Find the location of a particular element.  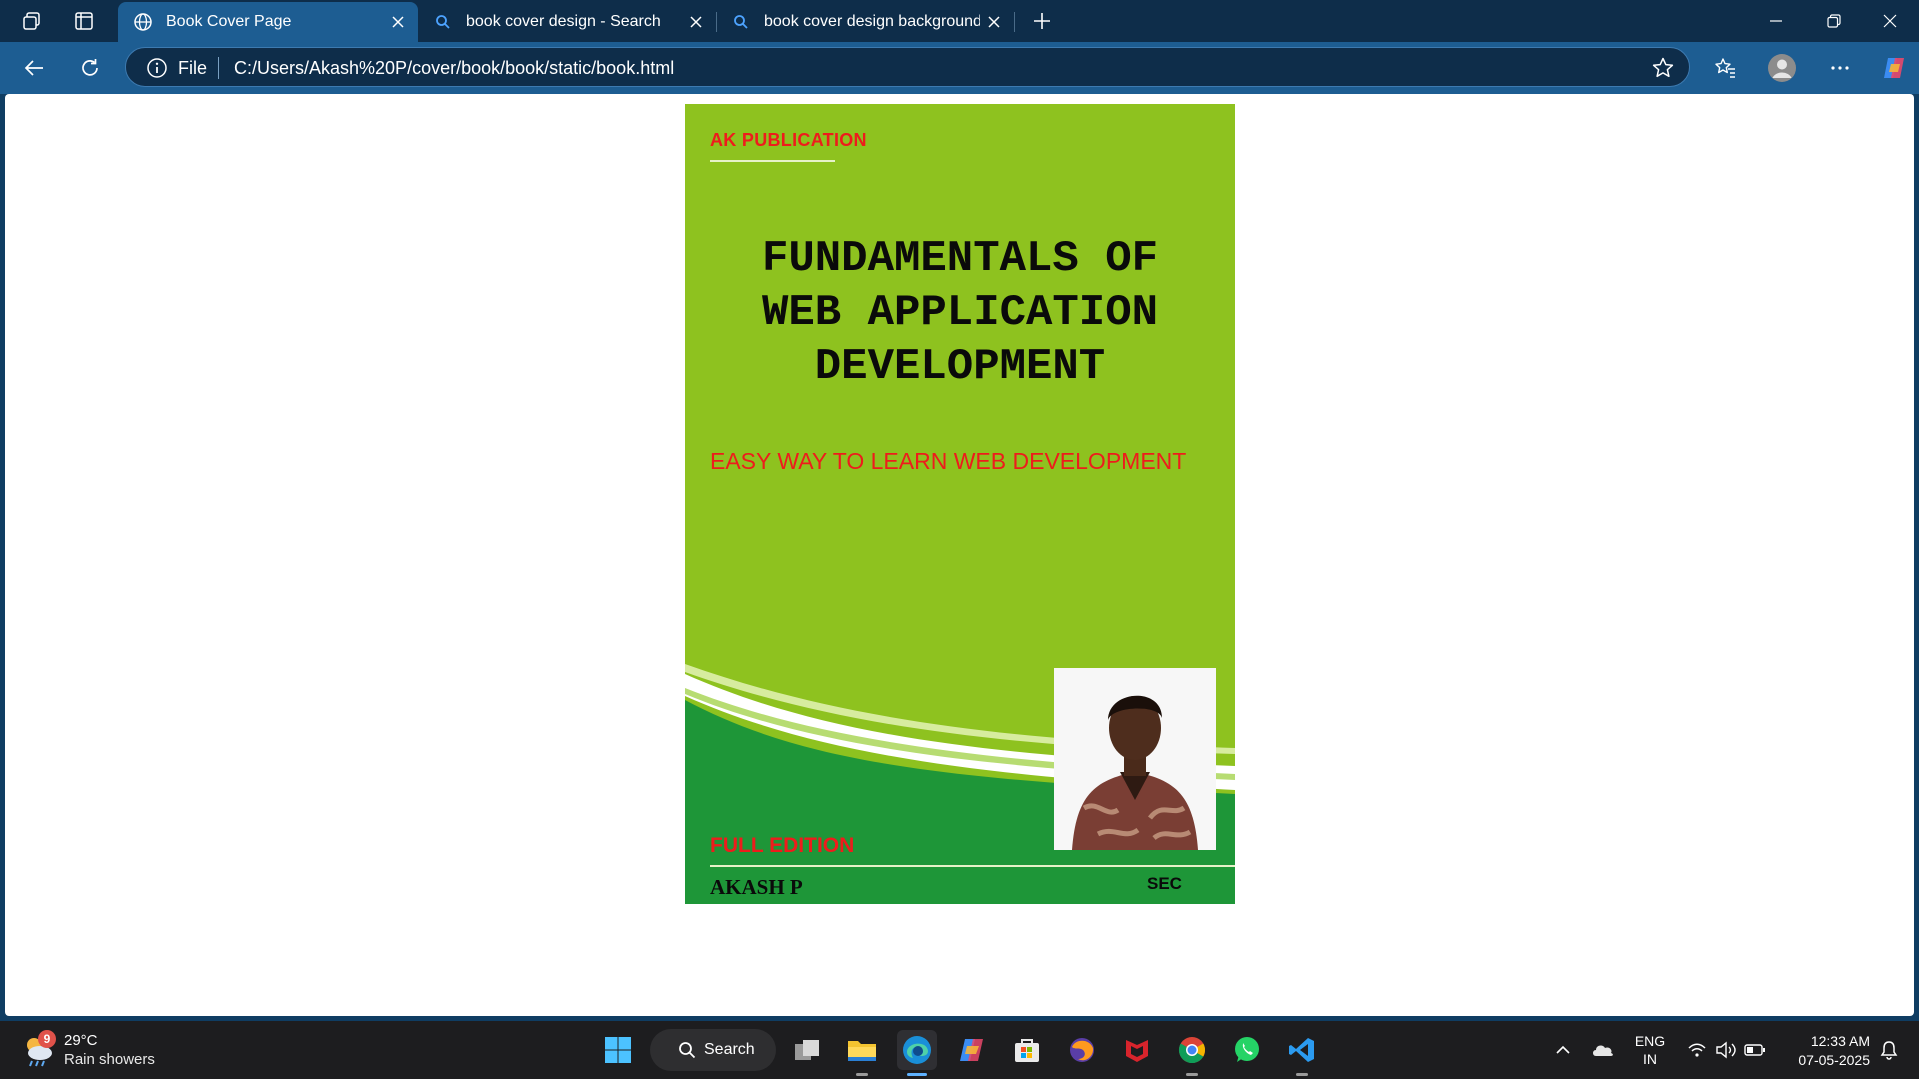

task-view-icon is located at coordinates (807, 1050).